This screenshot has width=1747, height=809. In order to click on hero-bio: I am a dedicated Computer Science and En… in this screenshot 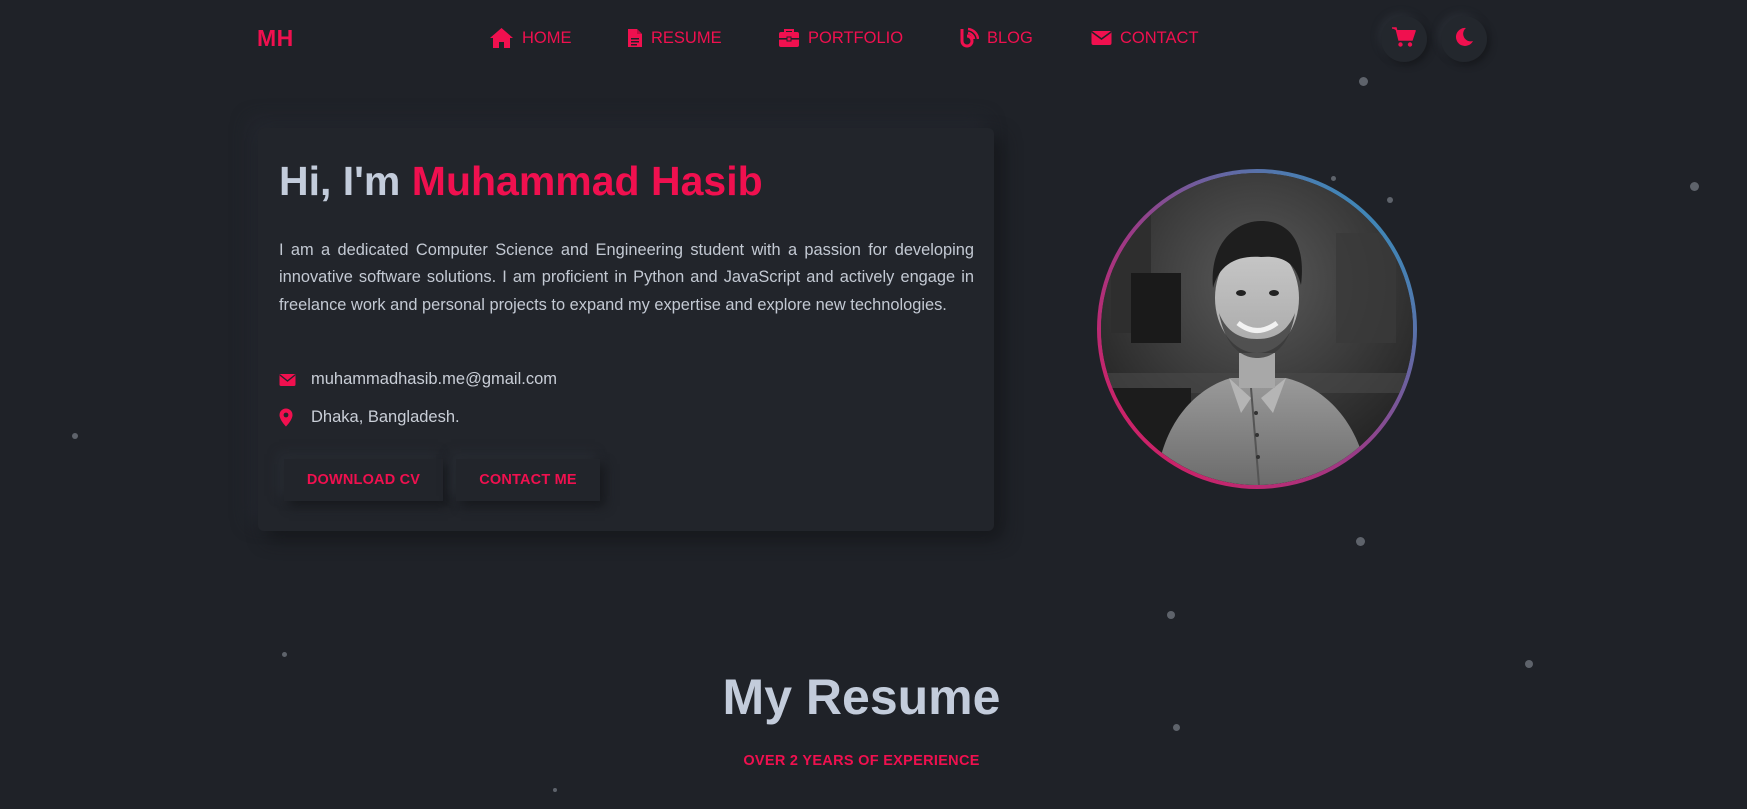, I will do `click(626, 277)`.